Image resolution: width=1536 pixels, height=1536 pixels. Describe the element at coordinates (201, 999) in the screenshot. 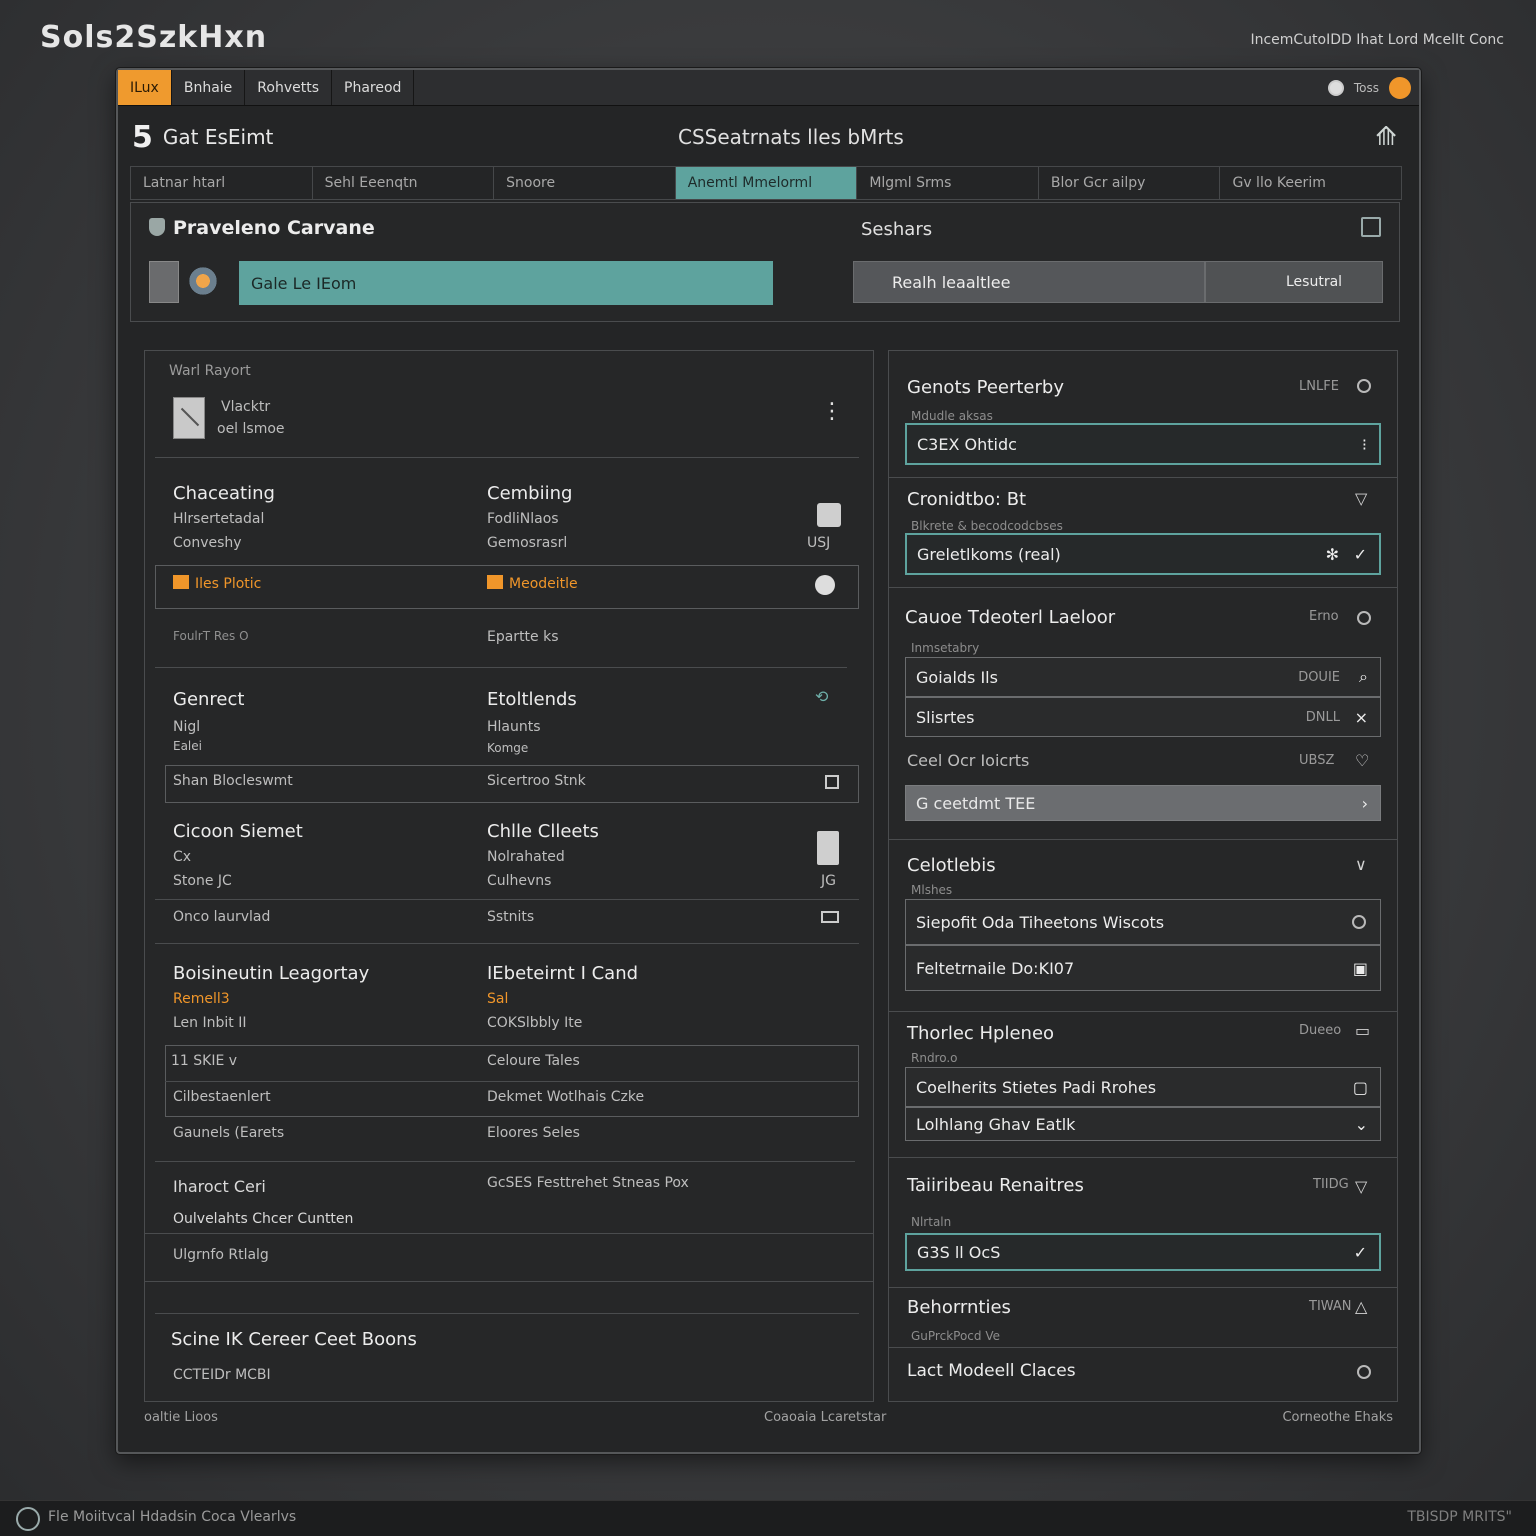

I see `section-line: Remell3` at that location.